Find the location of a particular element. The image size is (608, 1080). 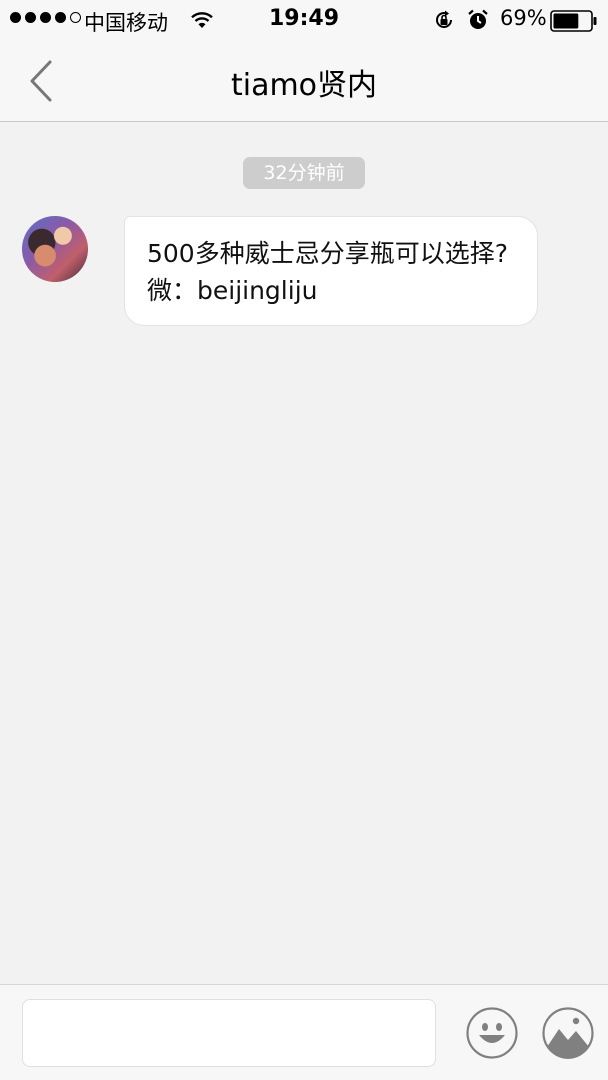

input-bar is located at coordinates (304, 1032).